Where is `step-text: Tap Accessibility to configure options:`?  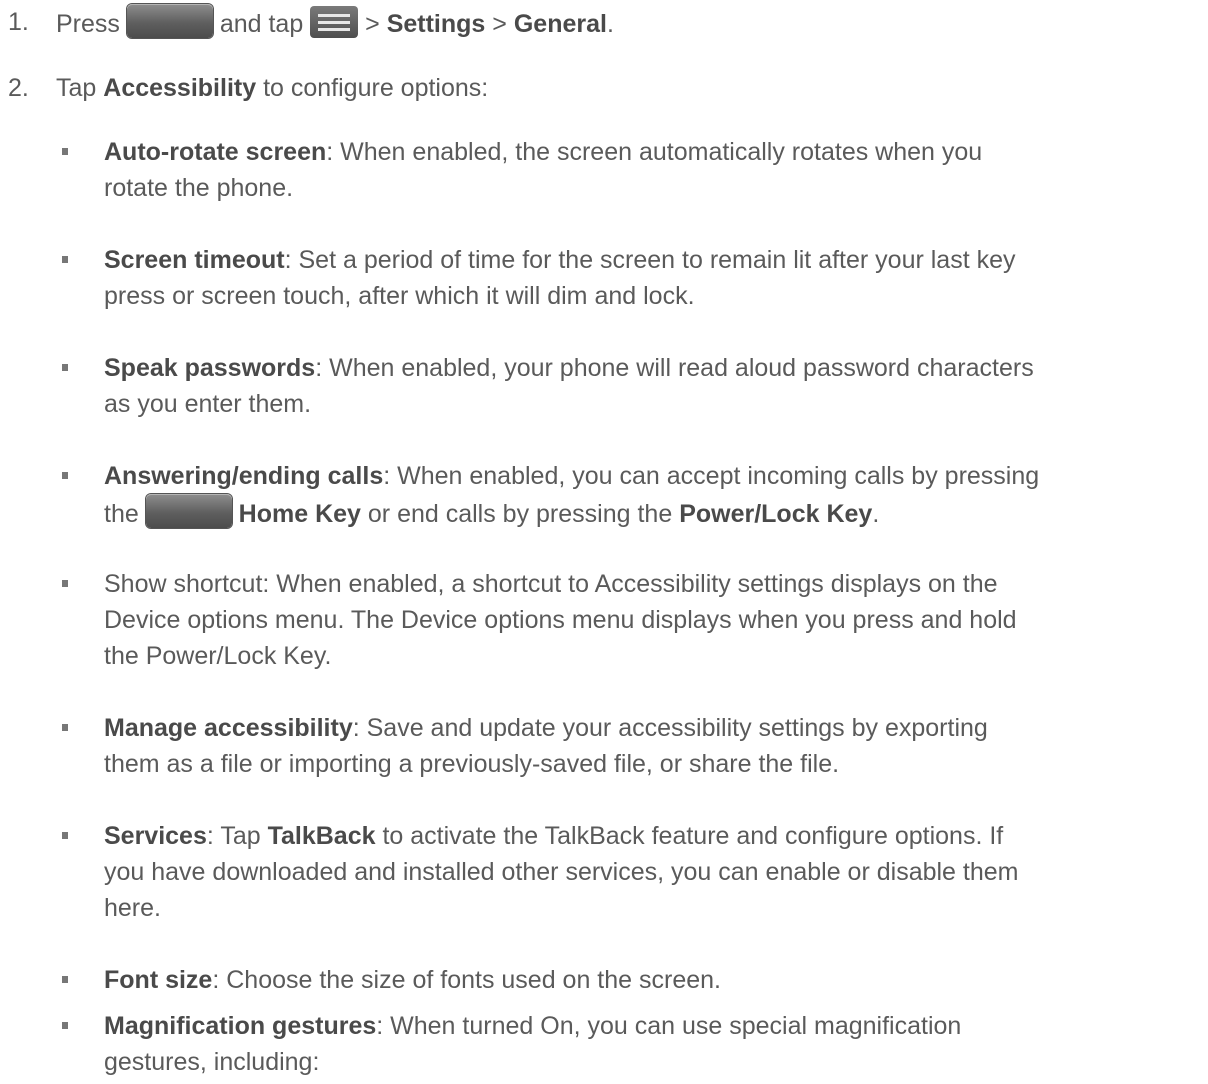
step-text: Tap Accessibility to configure options: is located at coordinates (272, 88).